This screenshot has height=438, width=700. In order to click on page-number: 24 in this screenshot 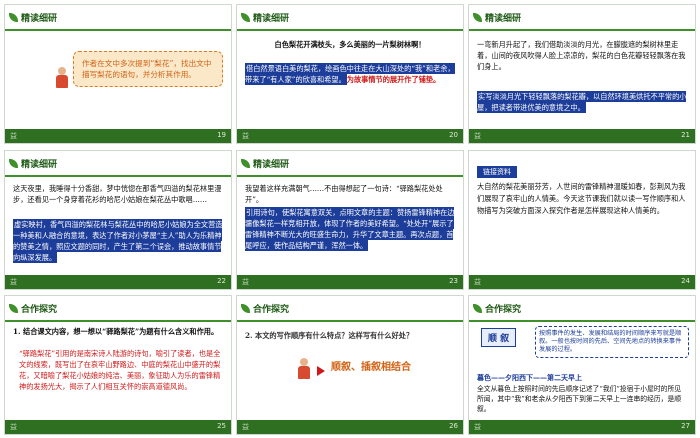, I will do `click(685, 281)`.